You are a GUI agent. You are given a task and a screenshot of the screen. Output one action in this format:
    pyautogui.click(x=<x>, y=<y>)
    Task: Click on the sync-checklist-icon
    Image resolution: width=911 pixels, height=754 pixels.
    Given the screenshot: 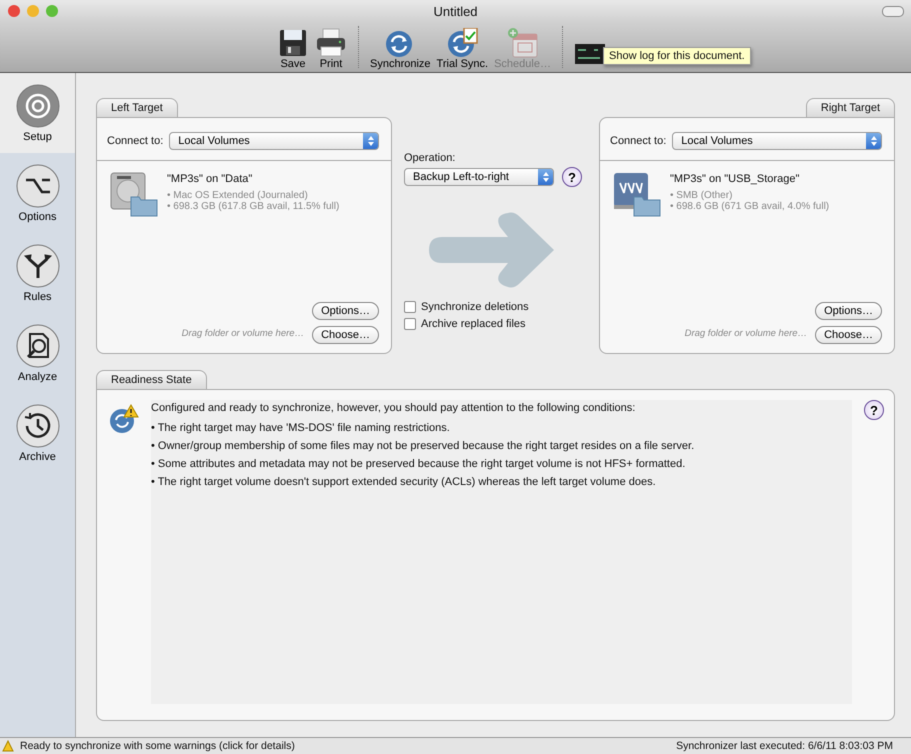 What is the action you would take?
    pyautogui.click(x=463, y=42)
    